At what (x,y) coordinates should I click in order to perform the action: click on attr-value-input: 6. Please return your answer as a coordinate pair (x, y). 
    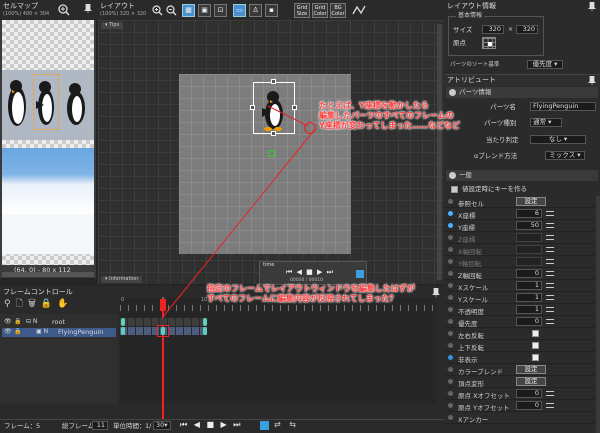
    Looking at the image, I should click on (529, 213).